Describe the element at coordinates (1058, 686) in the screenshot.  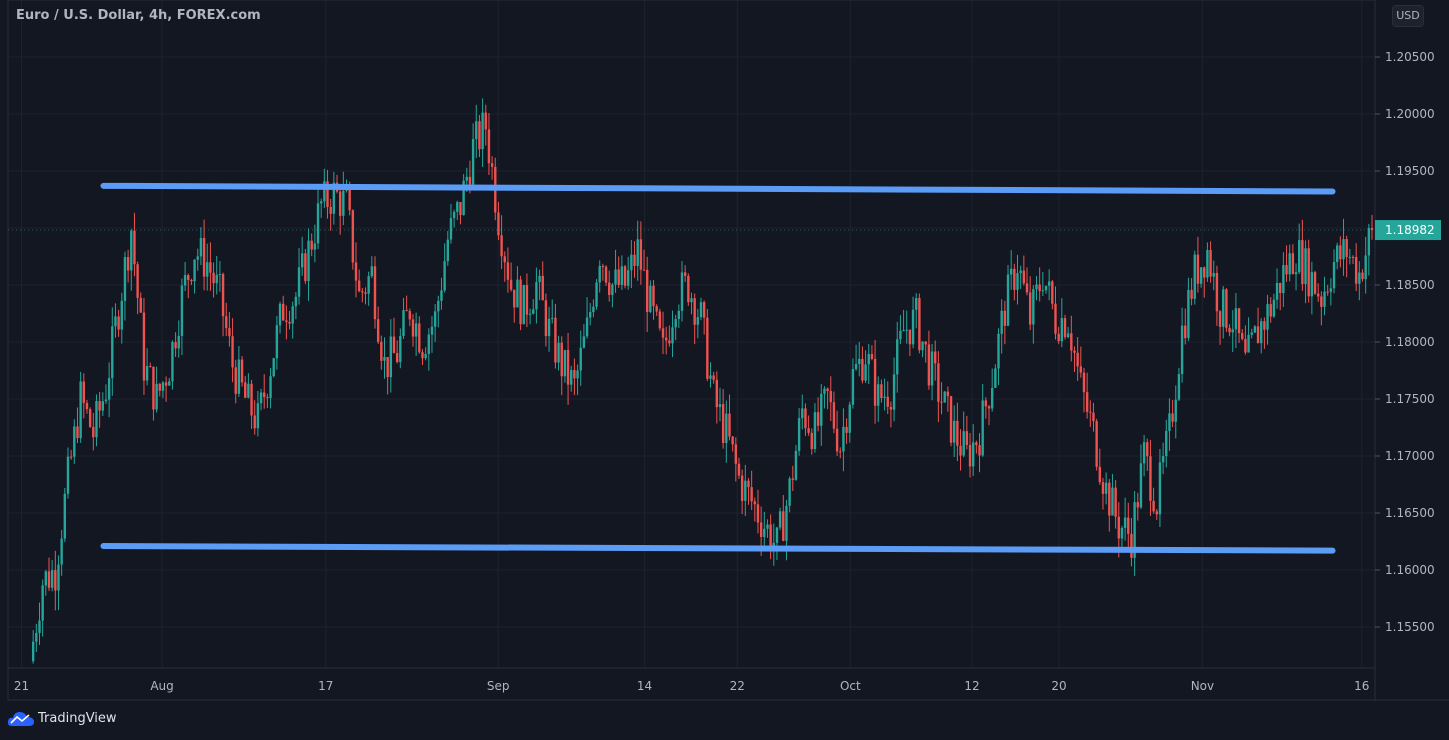
I see `x-tick-label: 20` at that location.